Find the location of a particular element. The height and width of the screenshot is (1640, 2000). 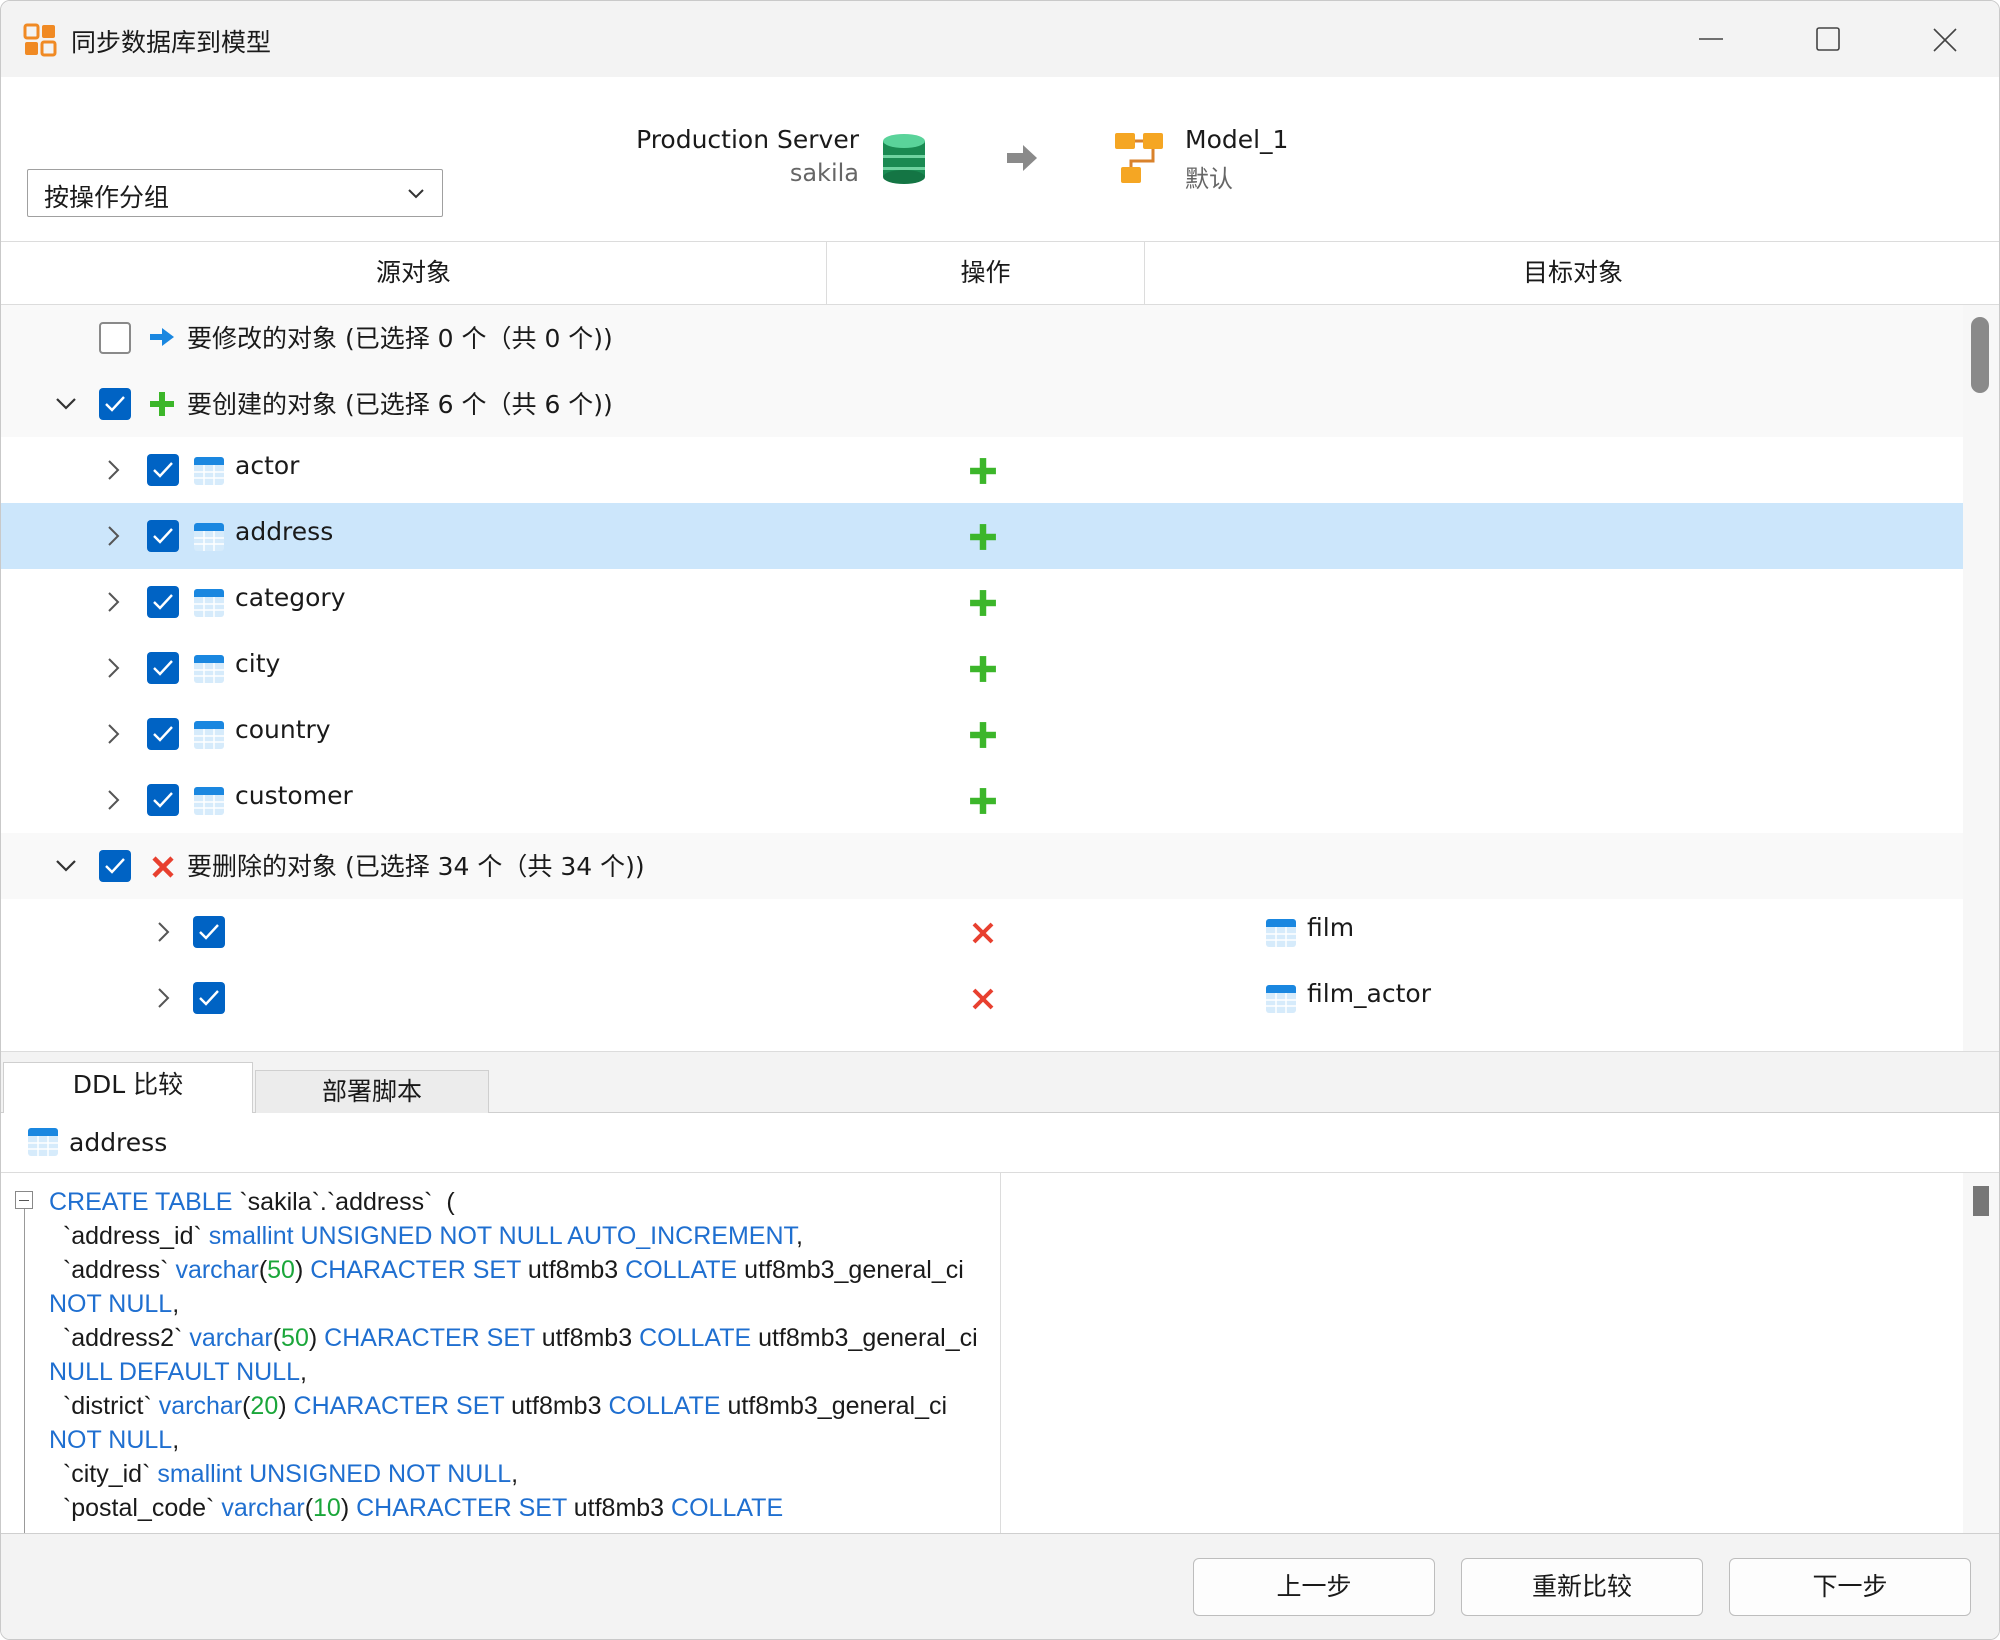

group-by-select: 按操作分组 is located at coordinates (235, 193).